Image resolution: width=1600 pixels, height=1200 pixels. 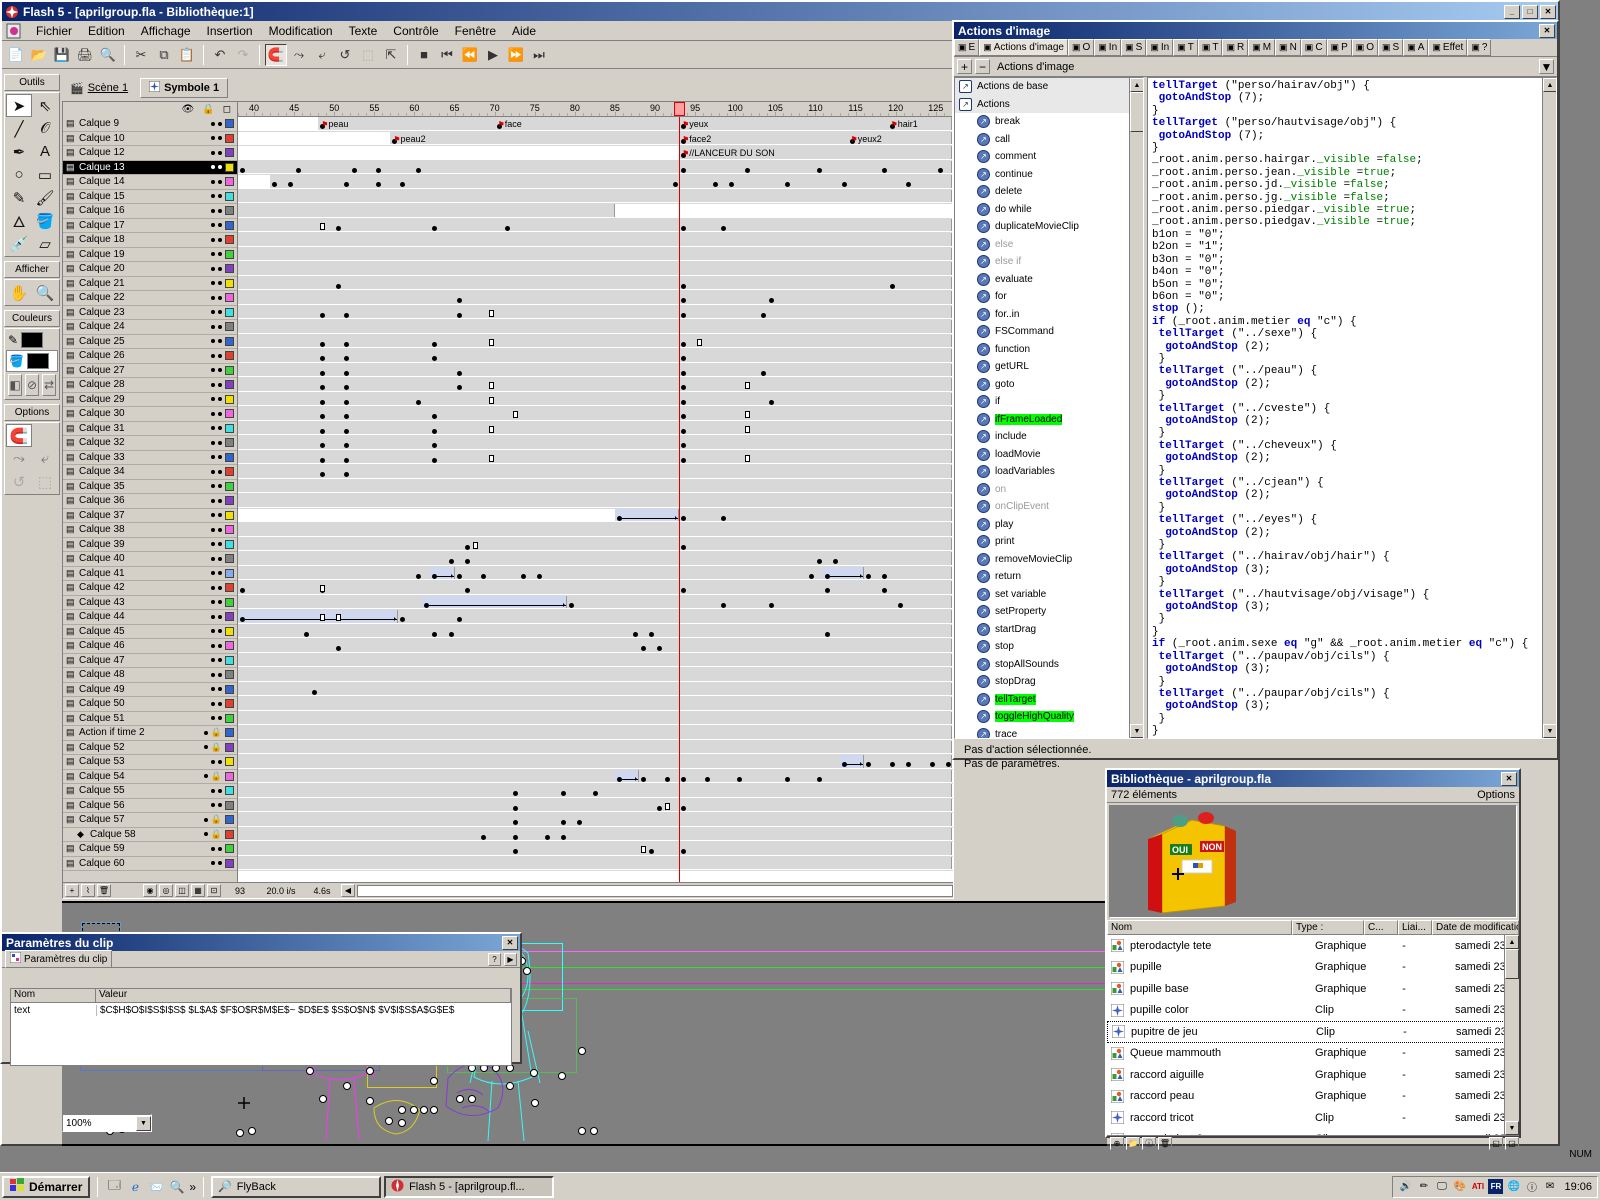 What do you see at coordinates (143, 326) in the screenshot?
I see `layer-name: Calque 24` at bounding box center [143, 326].